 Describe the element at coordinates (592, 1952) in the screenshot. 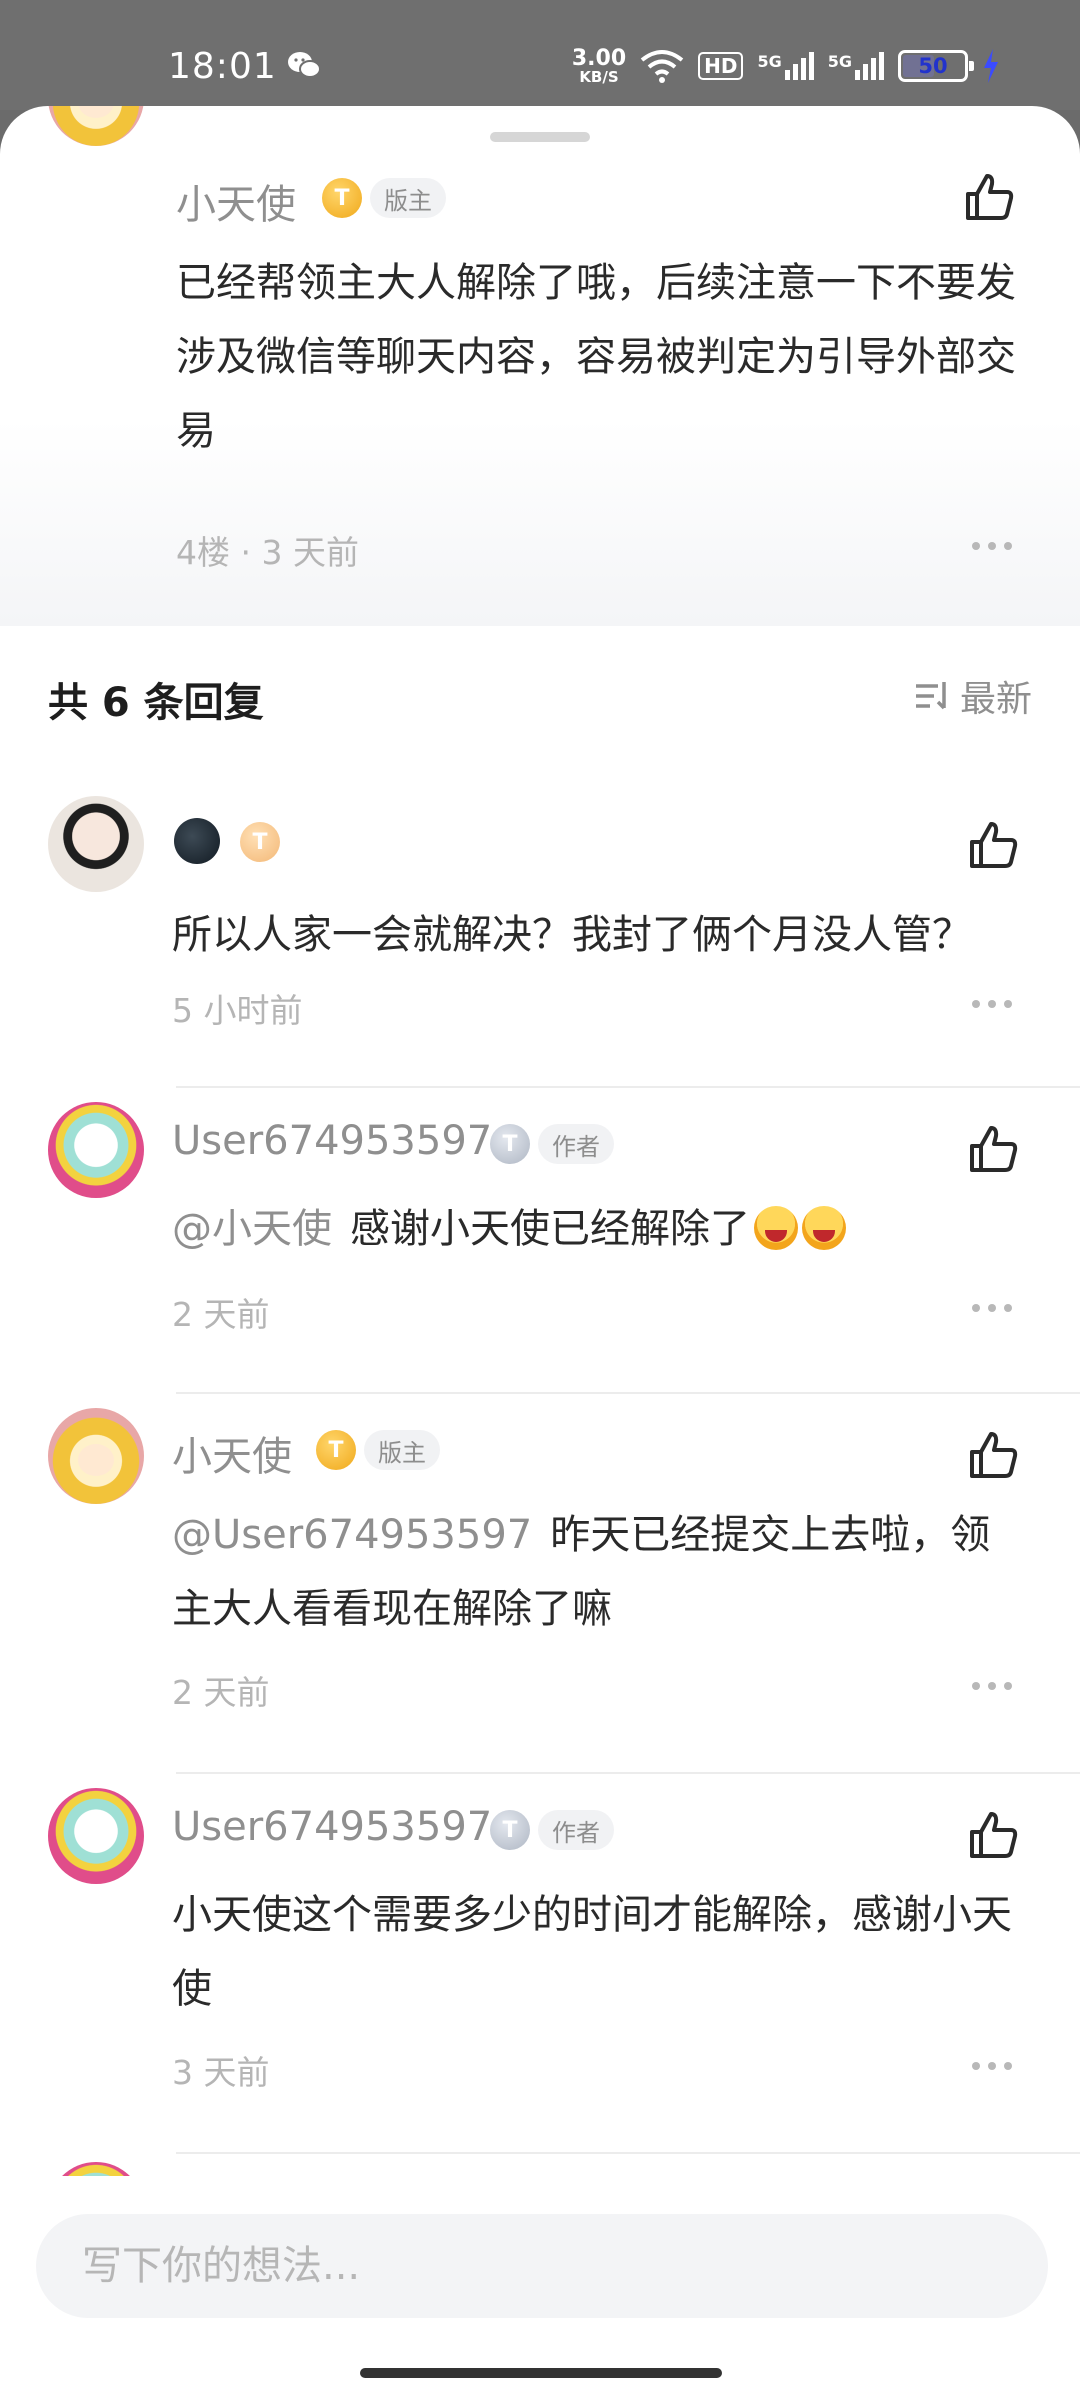

I see `reply-text: 小天使这个需要多少的时间才能解除，感谢小天使` at that location.